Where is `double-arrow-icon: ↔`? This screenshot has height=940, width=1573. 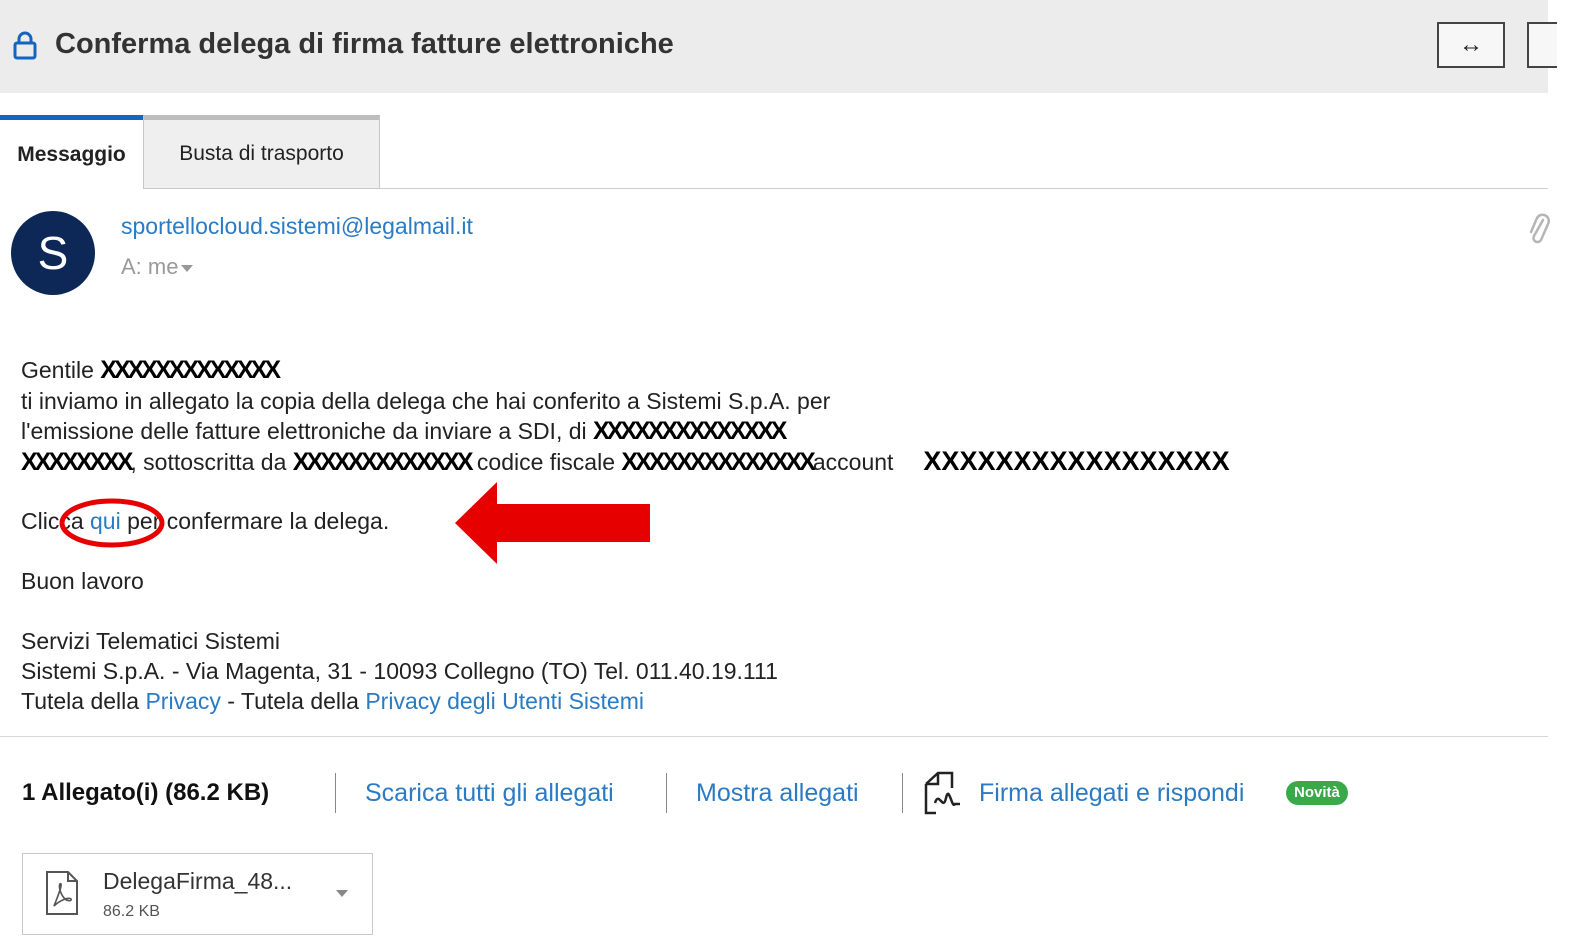
double-arrow-icon: ↔ is located at coordinates (1471, 44).